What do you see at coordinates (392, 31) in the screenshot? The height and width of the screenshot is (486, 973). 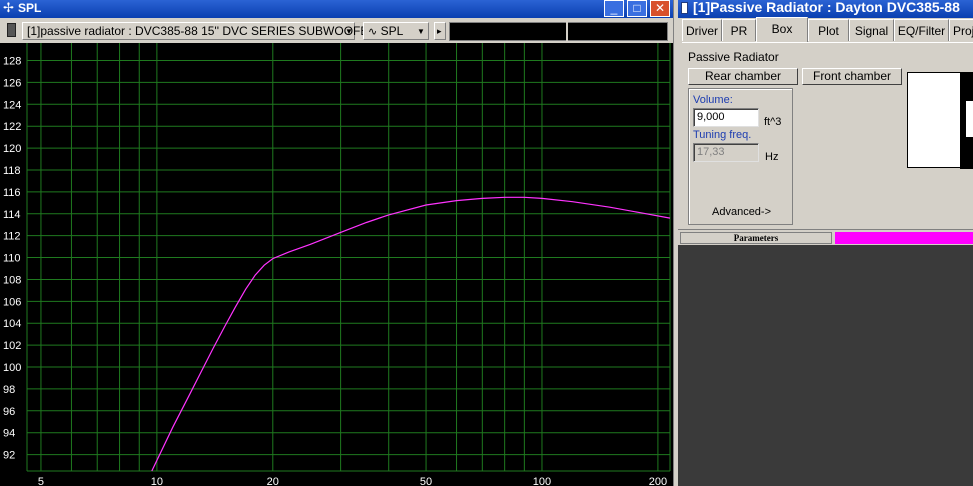 I see `graph-select-label: SPL` at bounding box center [392, 31].